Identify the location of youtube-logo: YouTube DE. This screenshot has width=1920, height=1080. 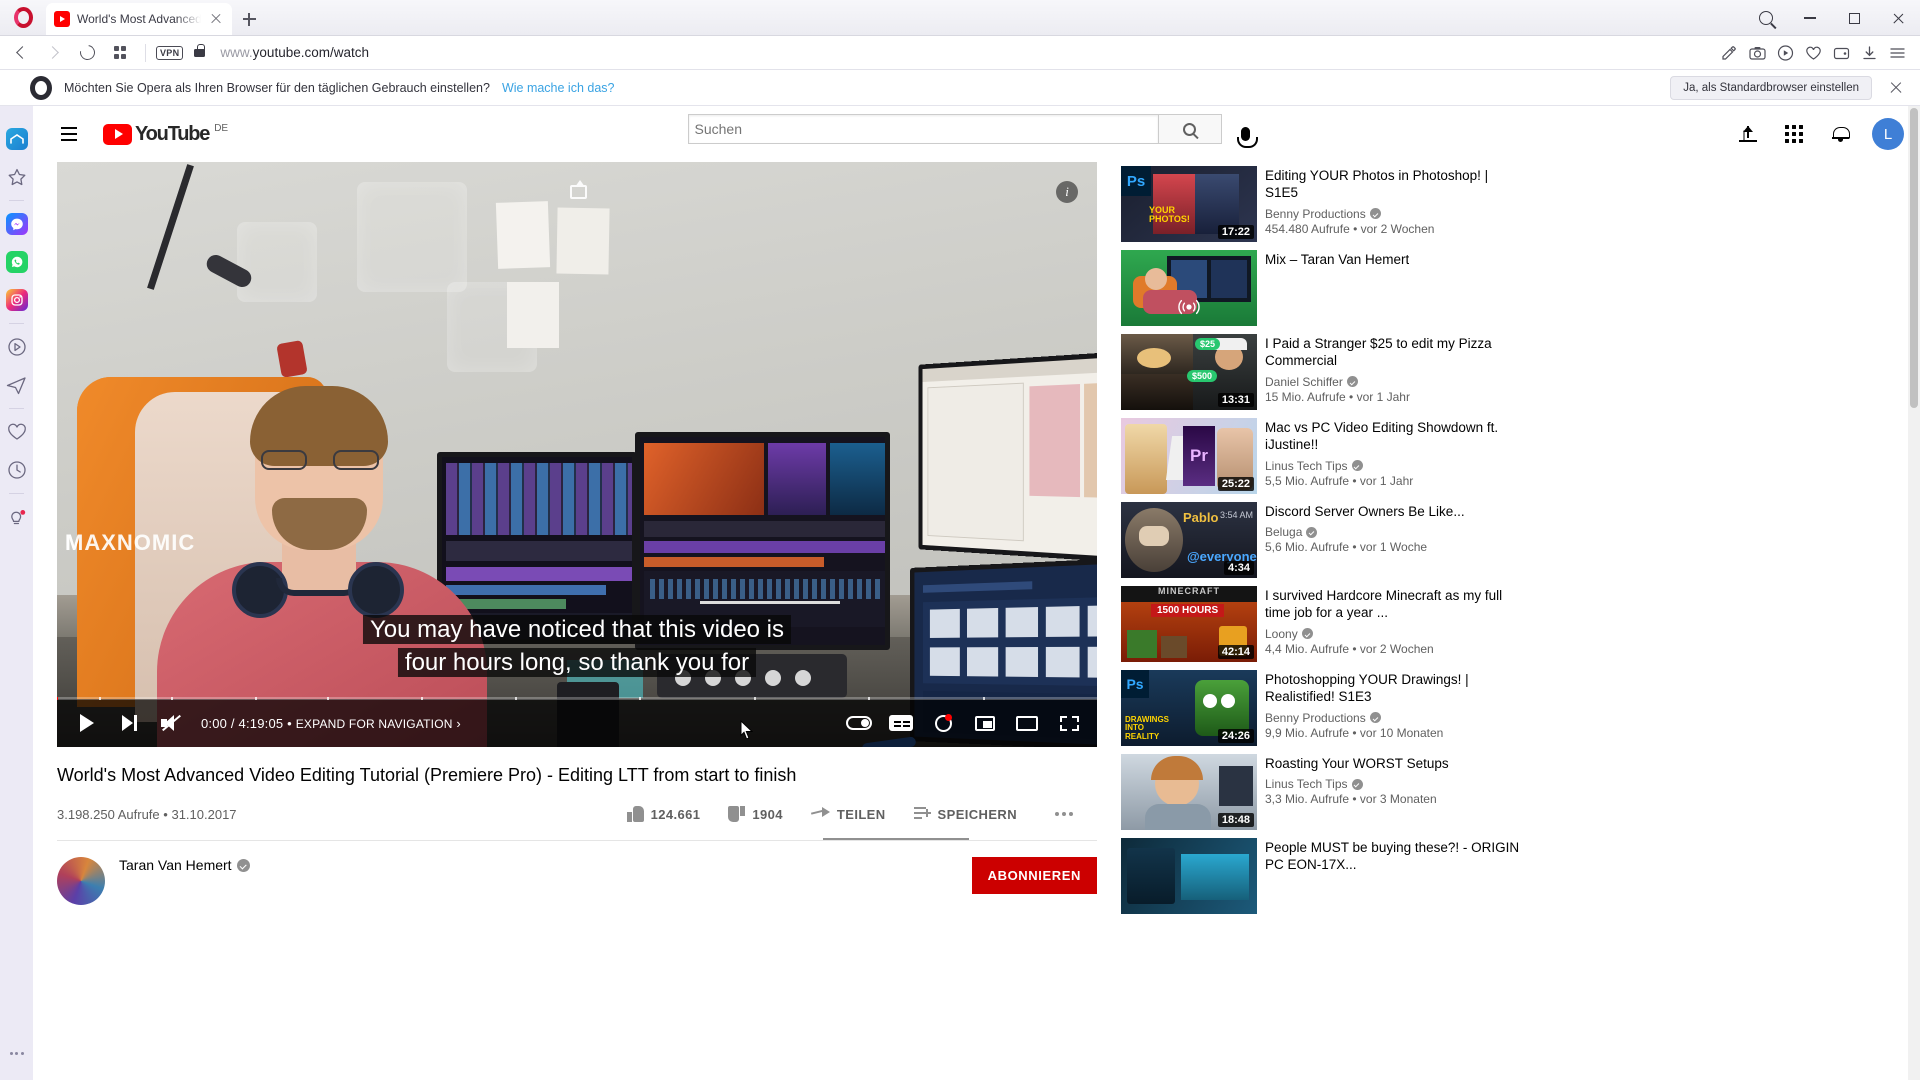
(165, 134).